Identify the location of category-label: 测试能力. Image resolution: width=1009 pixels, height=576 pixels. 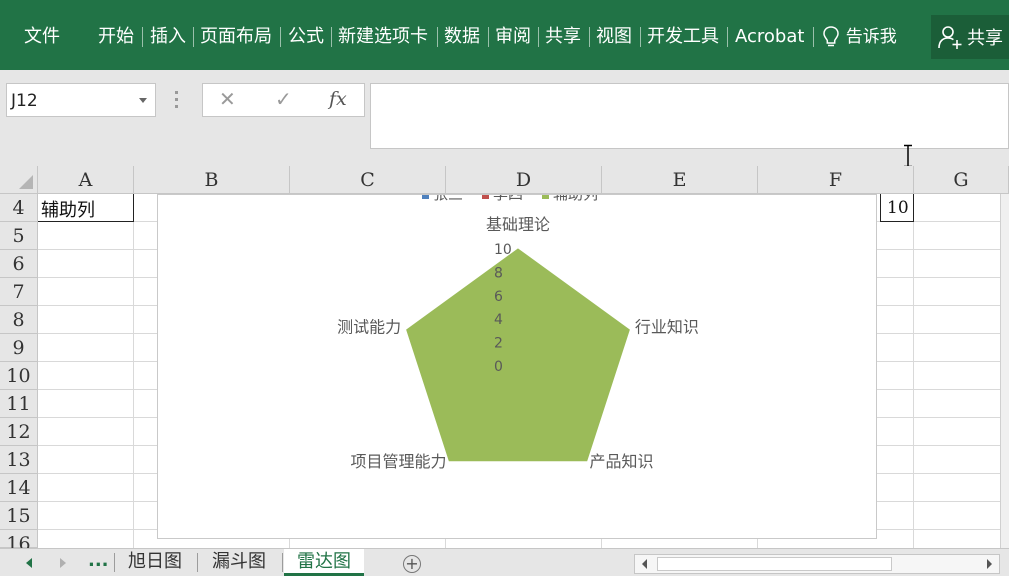
(369, 326).